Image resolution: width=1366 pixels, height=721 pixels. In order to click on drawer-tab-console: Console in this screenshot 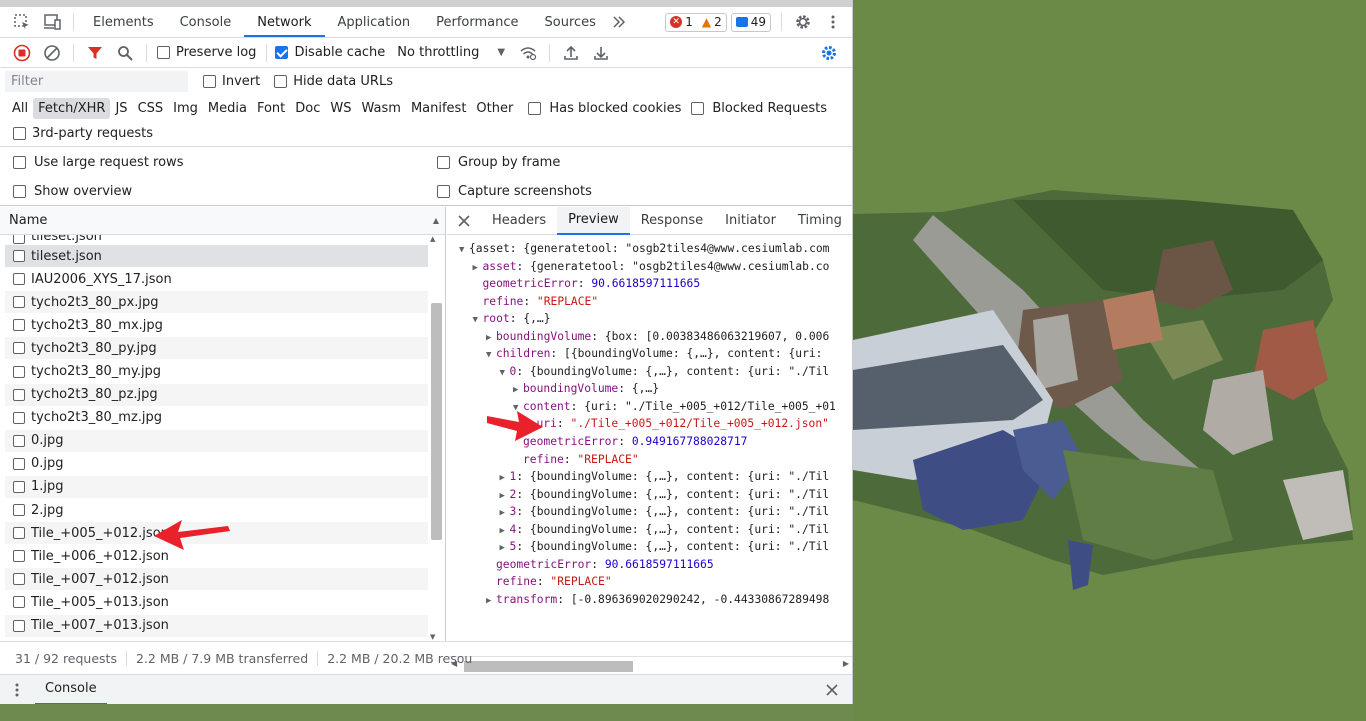, I will do `click(71, 689)`.